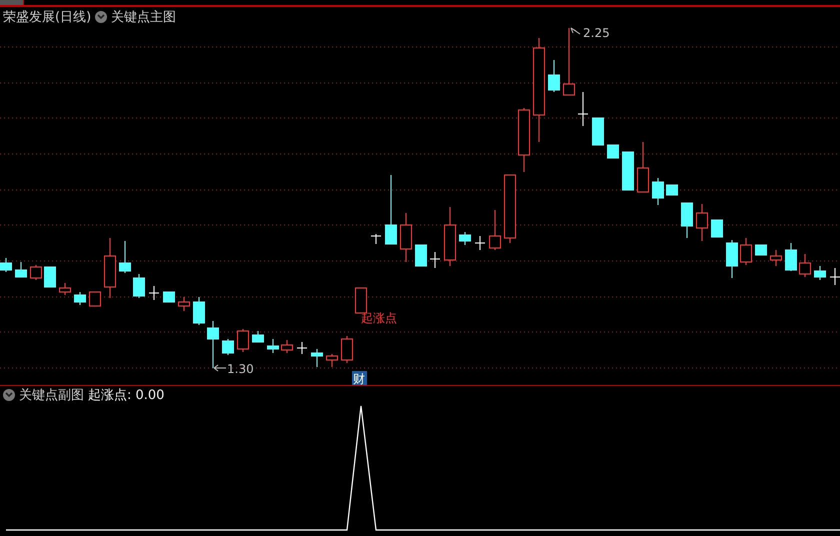 This screenshot has height=536, width=840. What do you see at coordinates (596, 33) in the screenshot?
I see `high-price-label: 2.25` at bounding box center [596, 33].